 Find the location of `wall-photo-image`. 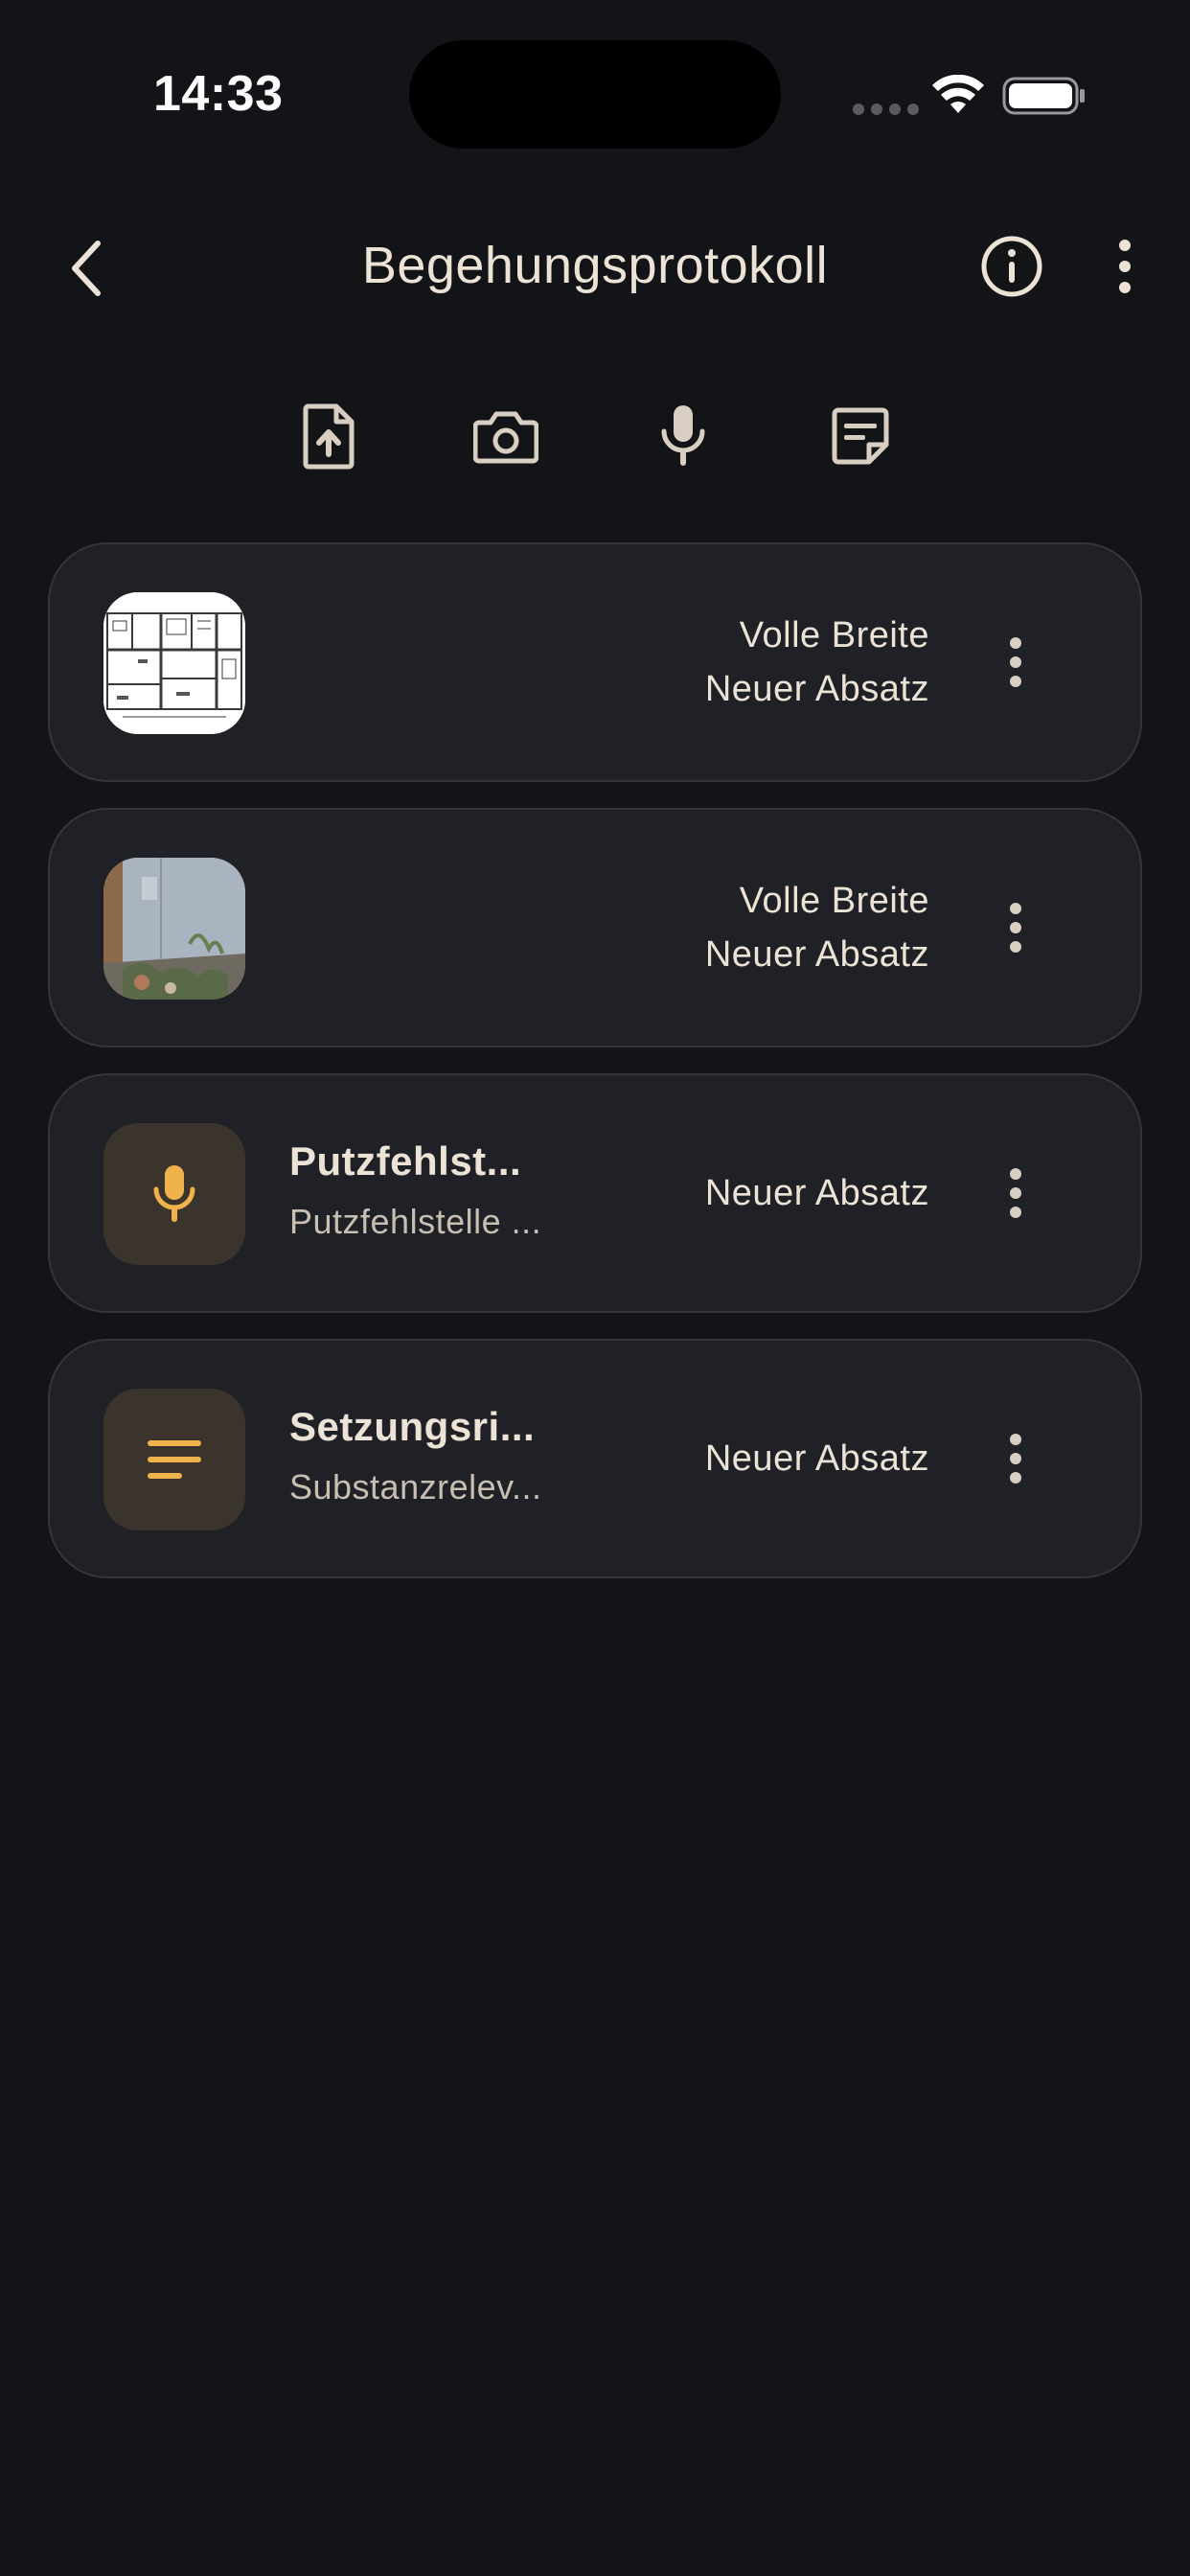

wall-photo-image is located at coordinates (174, 929).